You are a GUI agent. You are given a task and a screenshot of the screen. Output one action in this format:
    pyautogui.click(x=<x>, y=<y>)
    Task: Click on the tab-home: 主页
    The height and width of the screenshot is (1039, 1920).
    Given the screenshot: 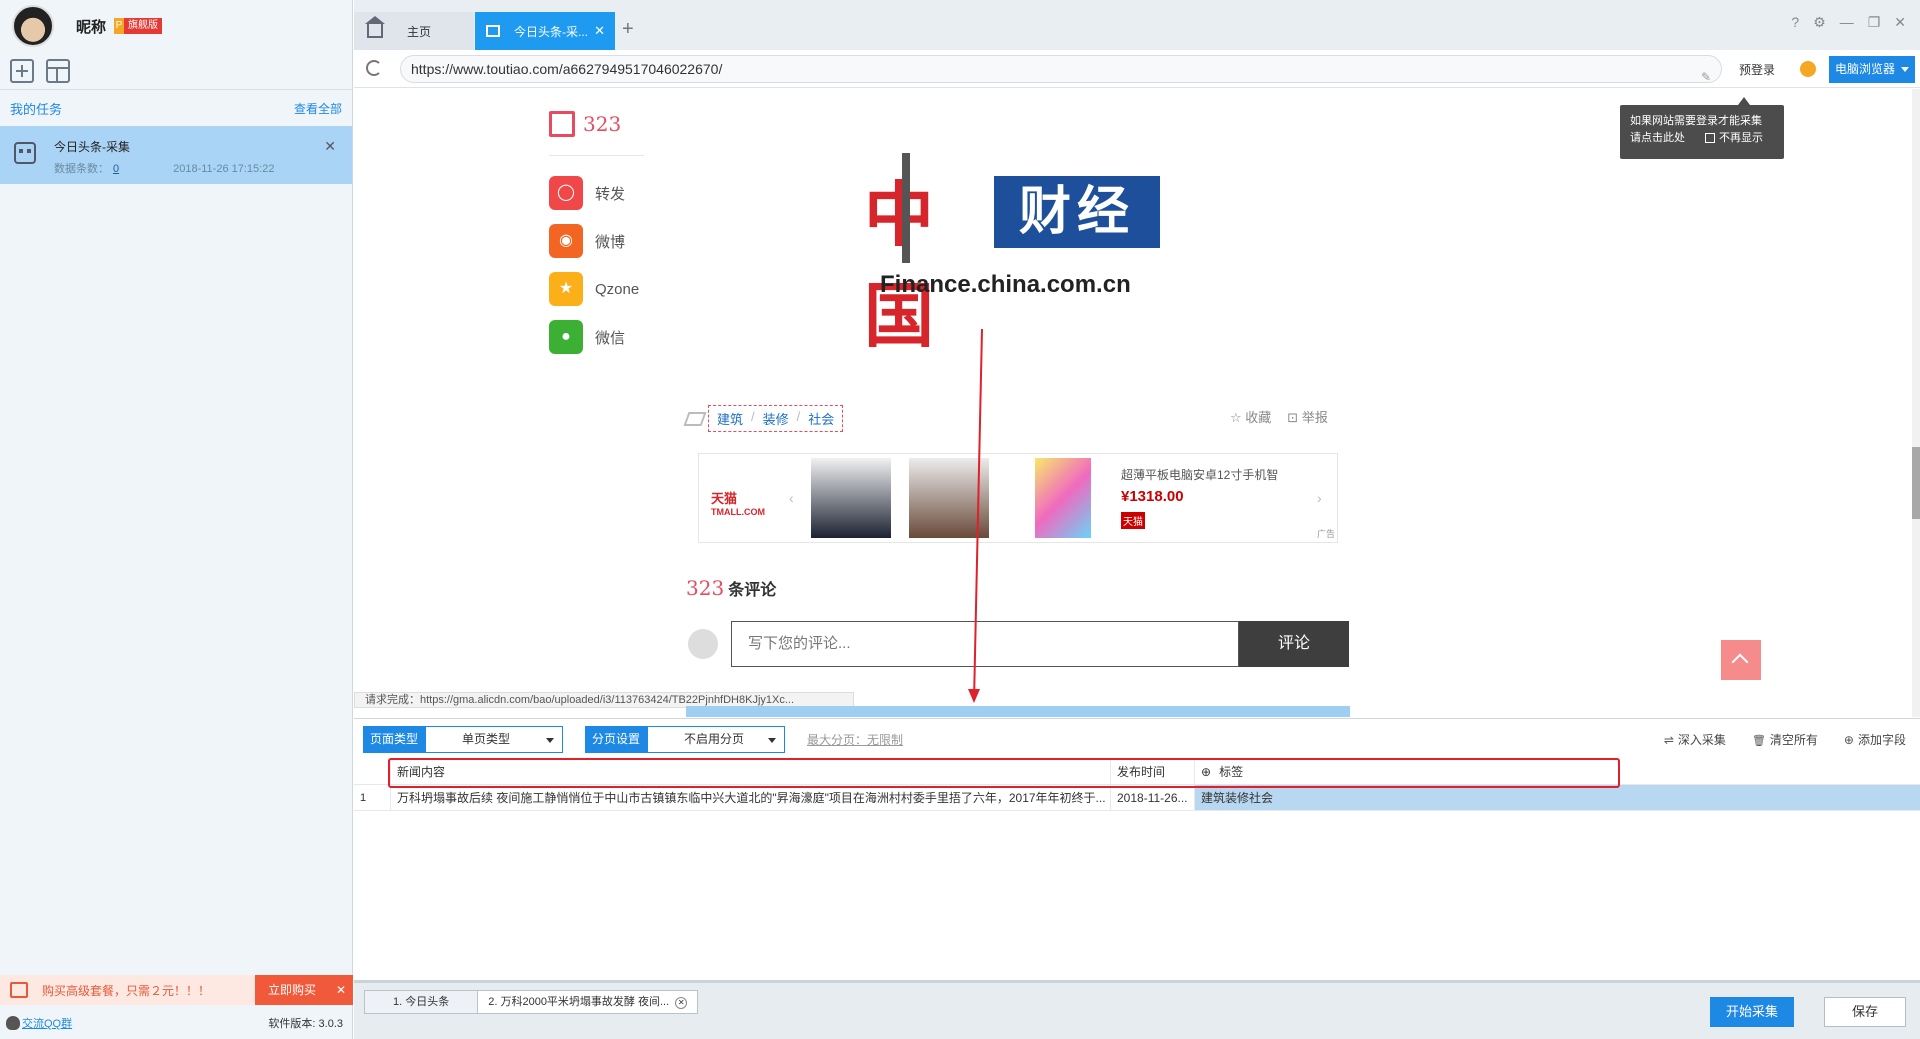 What is the action you would take?
    pyautogui.click(x=414, y=31)
    